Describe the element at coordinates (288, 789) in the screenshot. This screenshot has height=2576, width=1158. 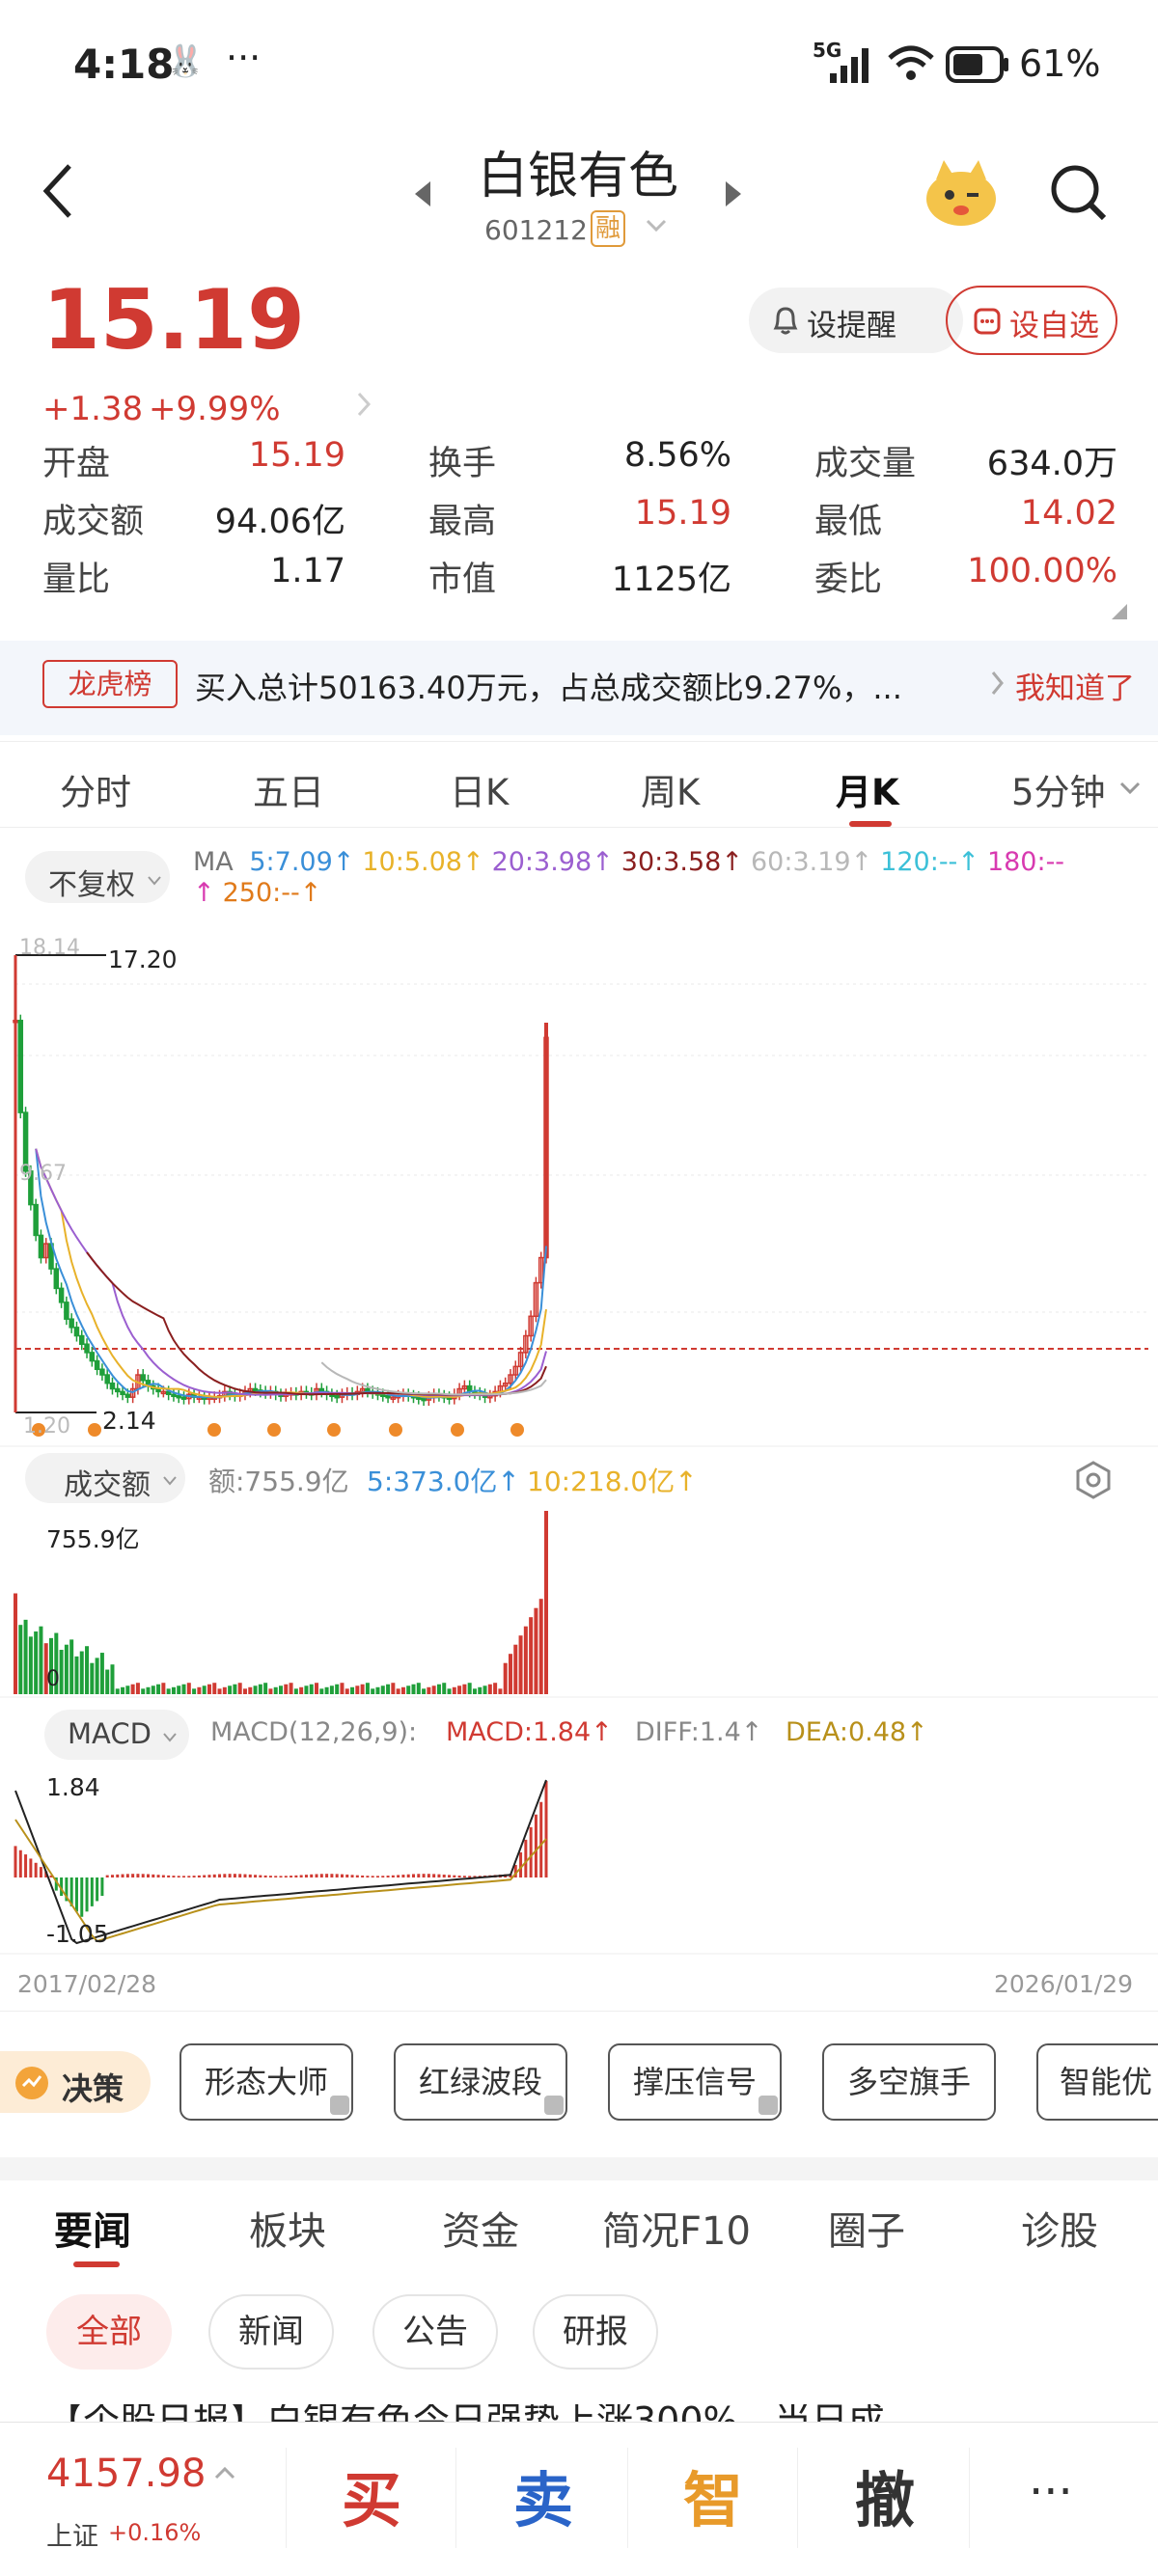
I see `tab-five-day: 五日` at that location.